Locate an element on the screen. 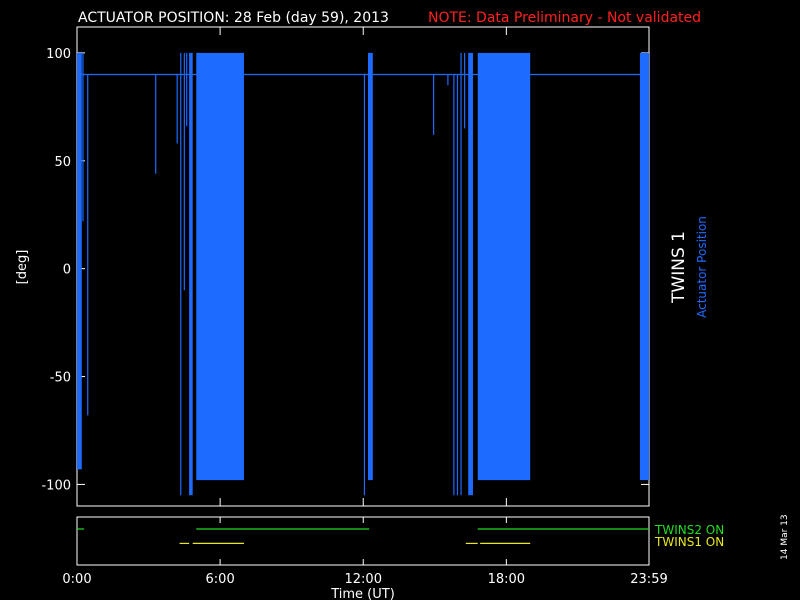 This screenshot has width=800, height=600. status-panel-frame is located at coordinates (363, 541).